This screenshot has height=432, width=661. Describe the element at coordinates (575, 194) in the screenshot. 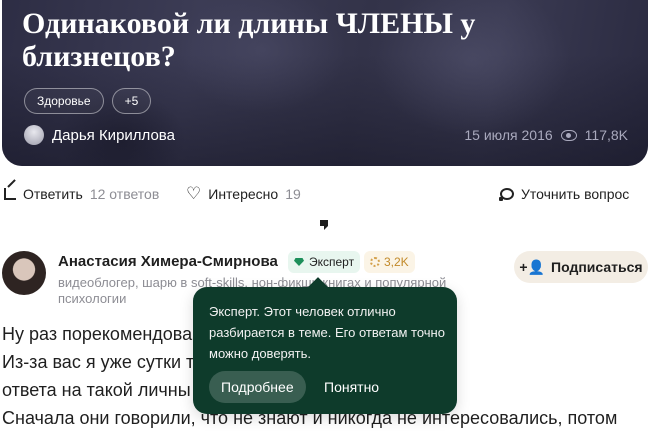

I see `clarify-label: Уточнить вопрос` at that location.